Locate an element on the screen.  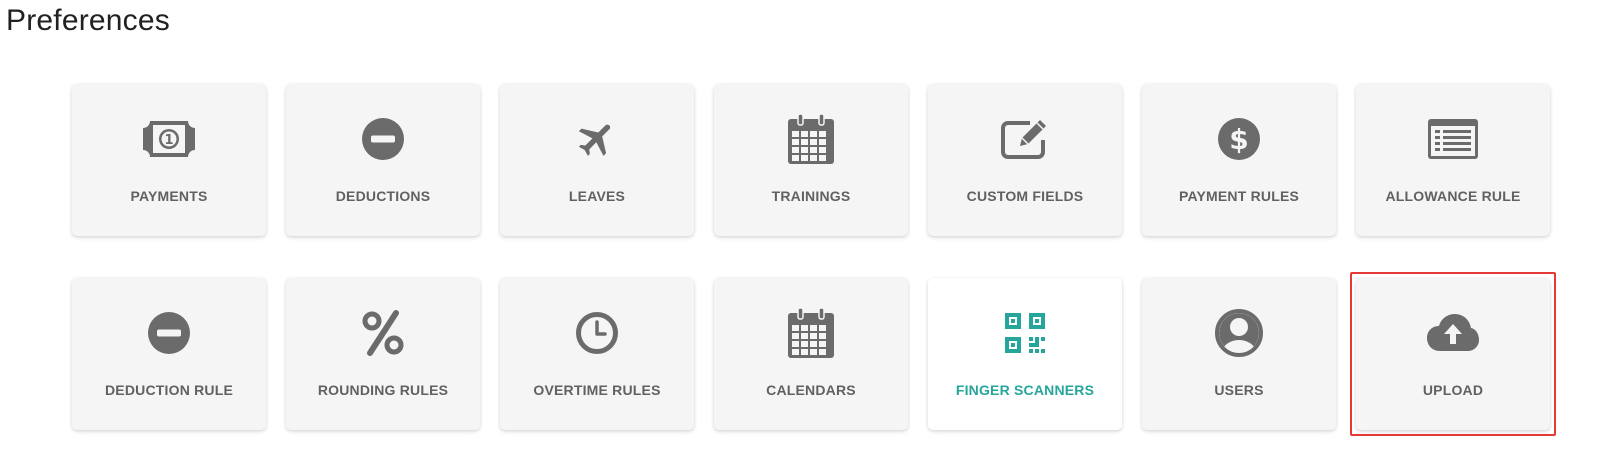
tile-label: FINGER SCANNERS is located at coordinates (1025, 390).